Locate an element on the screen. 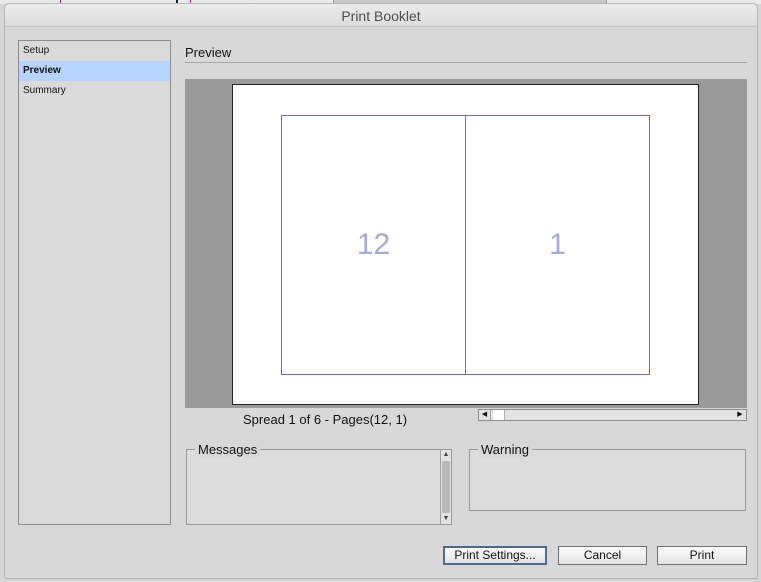 The width and height of the screenshot is (761, 582). scroll-up-icon: ▲ is located at coordinates (446, 455).